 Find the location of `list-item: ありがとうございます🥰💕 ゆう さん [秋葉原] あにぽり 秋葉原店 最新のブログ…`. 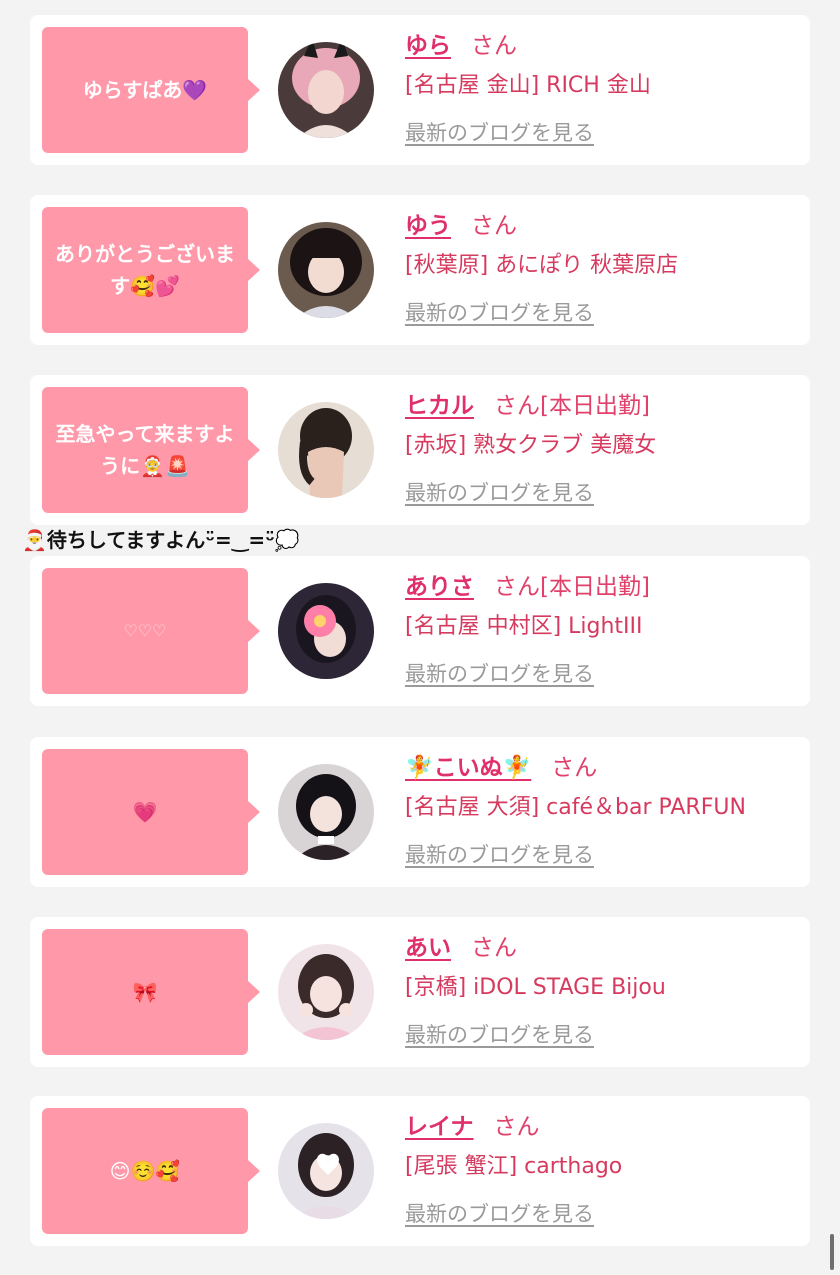

list-item: ありがとうございます🥰💕 ゆう さん [秋葉原] あにぽり 秋葉原店 最新のブログ… is located at coordinates (420, 270).